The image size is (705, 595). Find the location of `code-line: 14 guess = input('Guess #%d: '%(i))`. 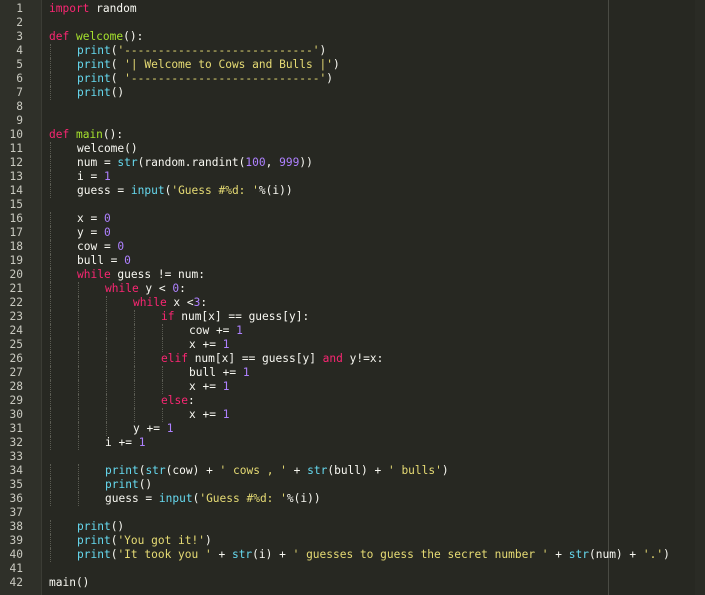

code-line: 14 guess = input('Guess #%d: '%(i)) is located at coordinates (352, 191).